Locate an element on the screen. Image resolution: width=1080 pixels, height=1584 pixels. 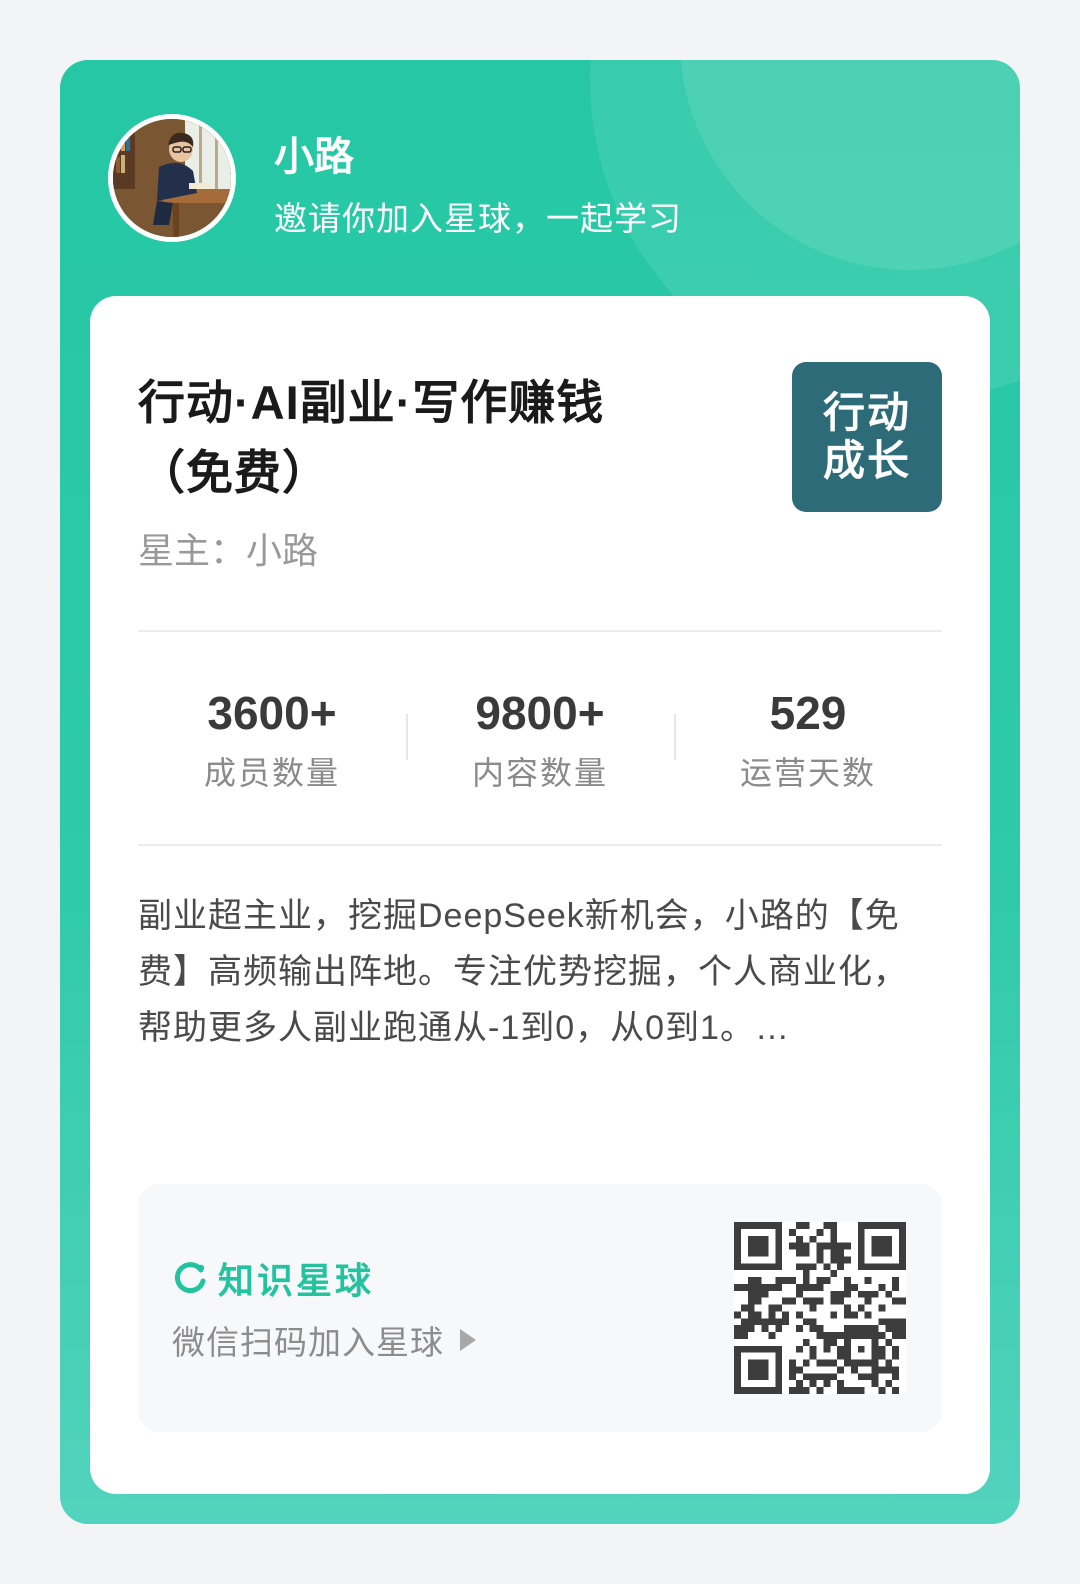
owner-name: 小路 is located at coordinates (282, 550).